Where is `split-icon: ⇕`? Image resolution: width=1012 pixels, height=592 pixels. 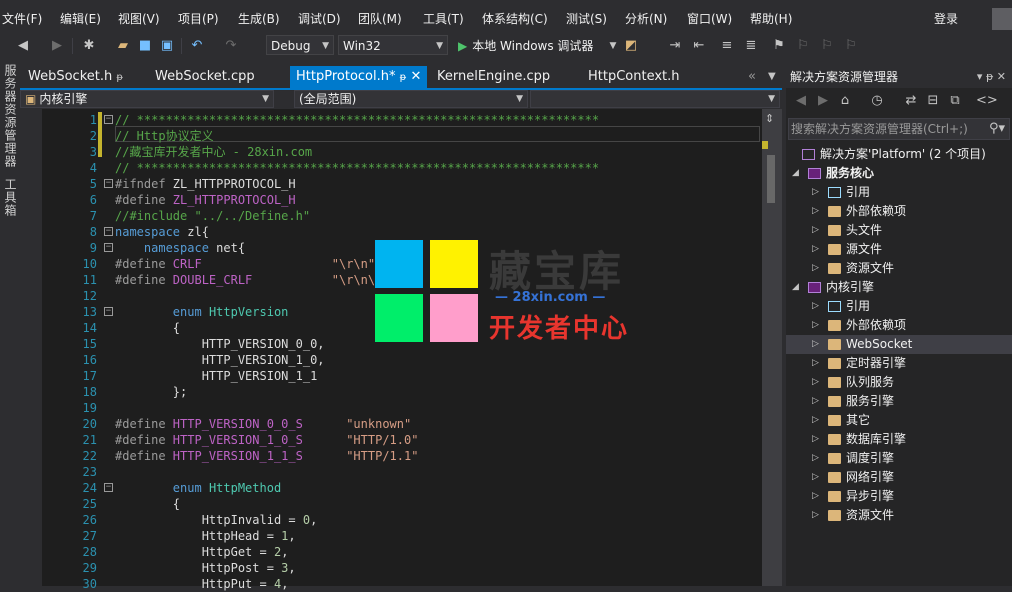
split-icon: ⇕ is located at coordinates (769, 118).